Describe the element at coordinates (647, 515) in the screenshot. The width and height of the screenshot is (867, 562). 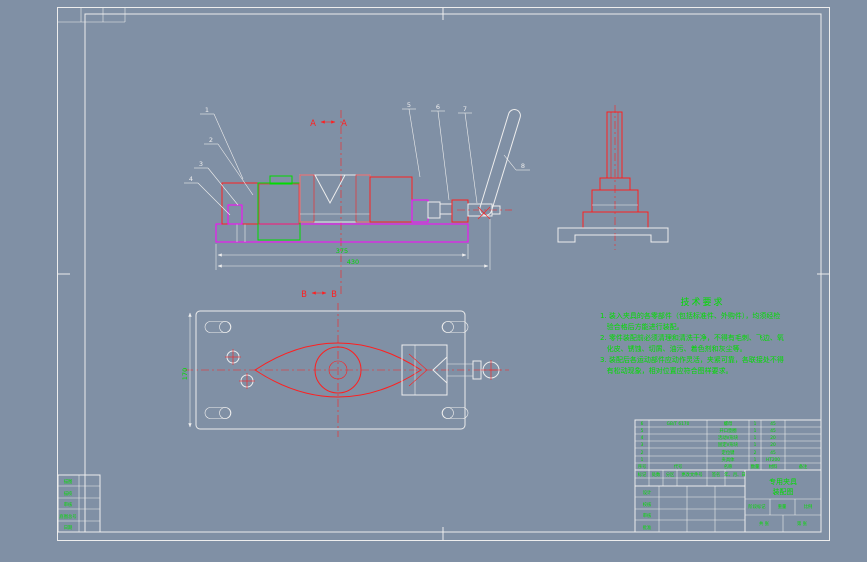
I see `field-review: 审核` at that location.